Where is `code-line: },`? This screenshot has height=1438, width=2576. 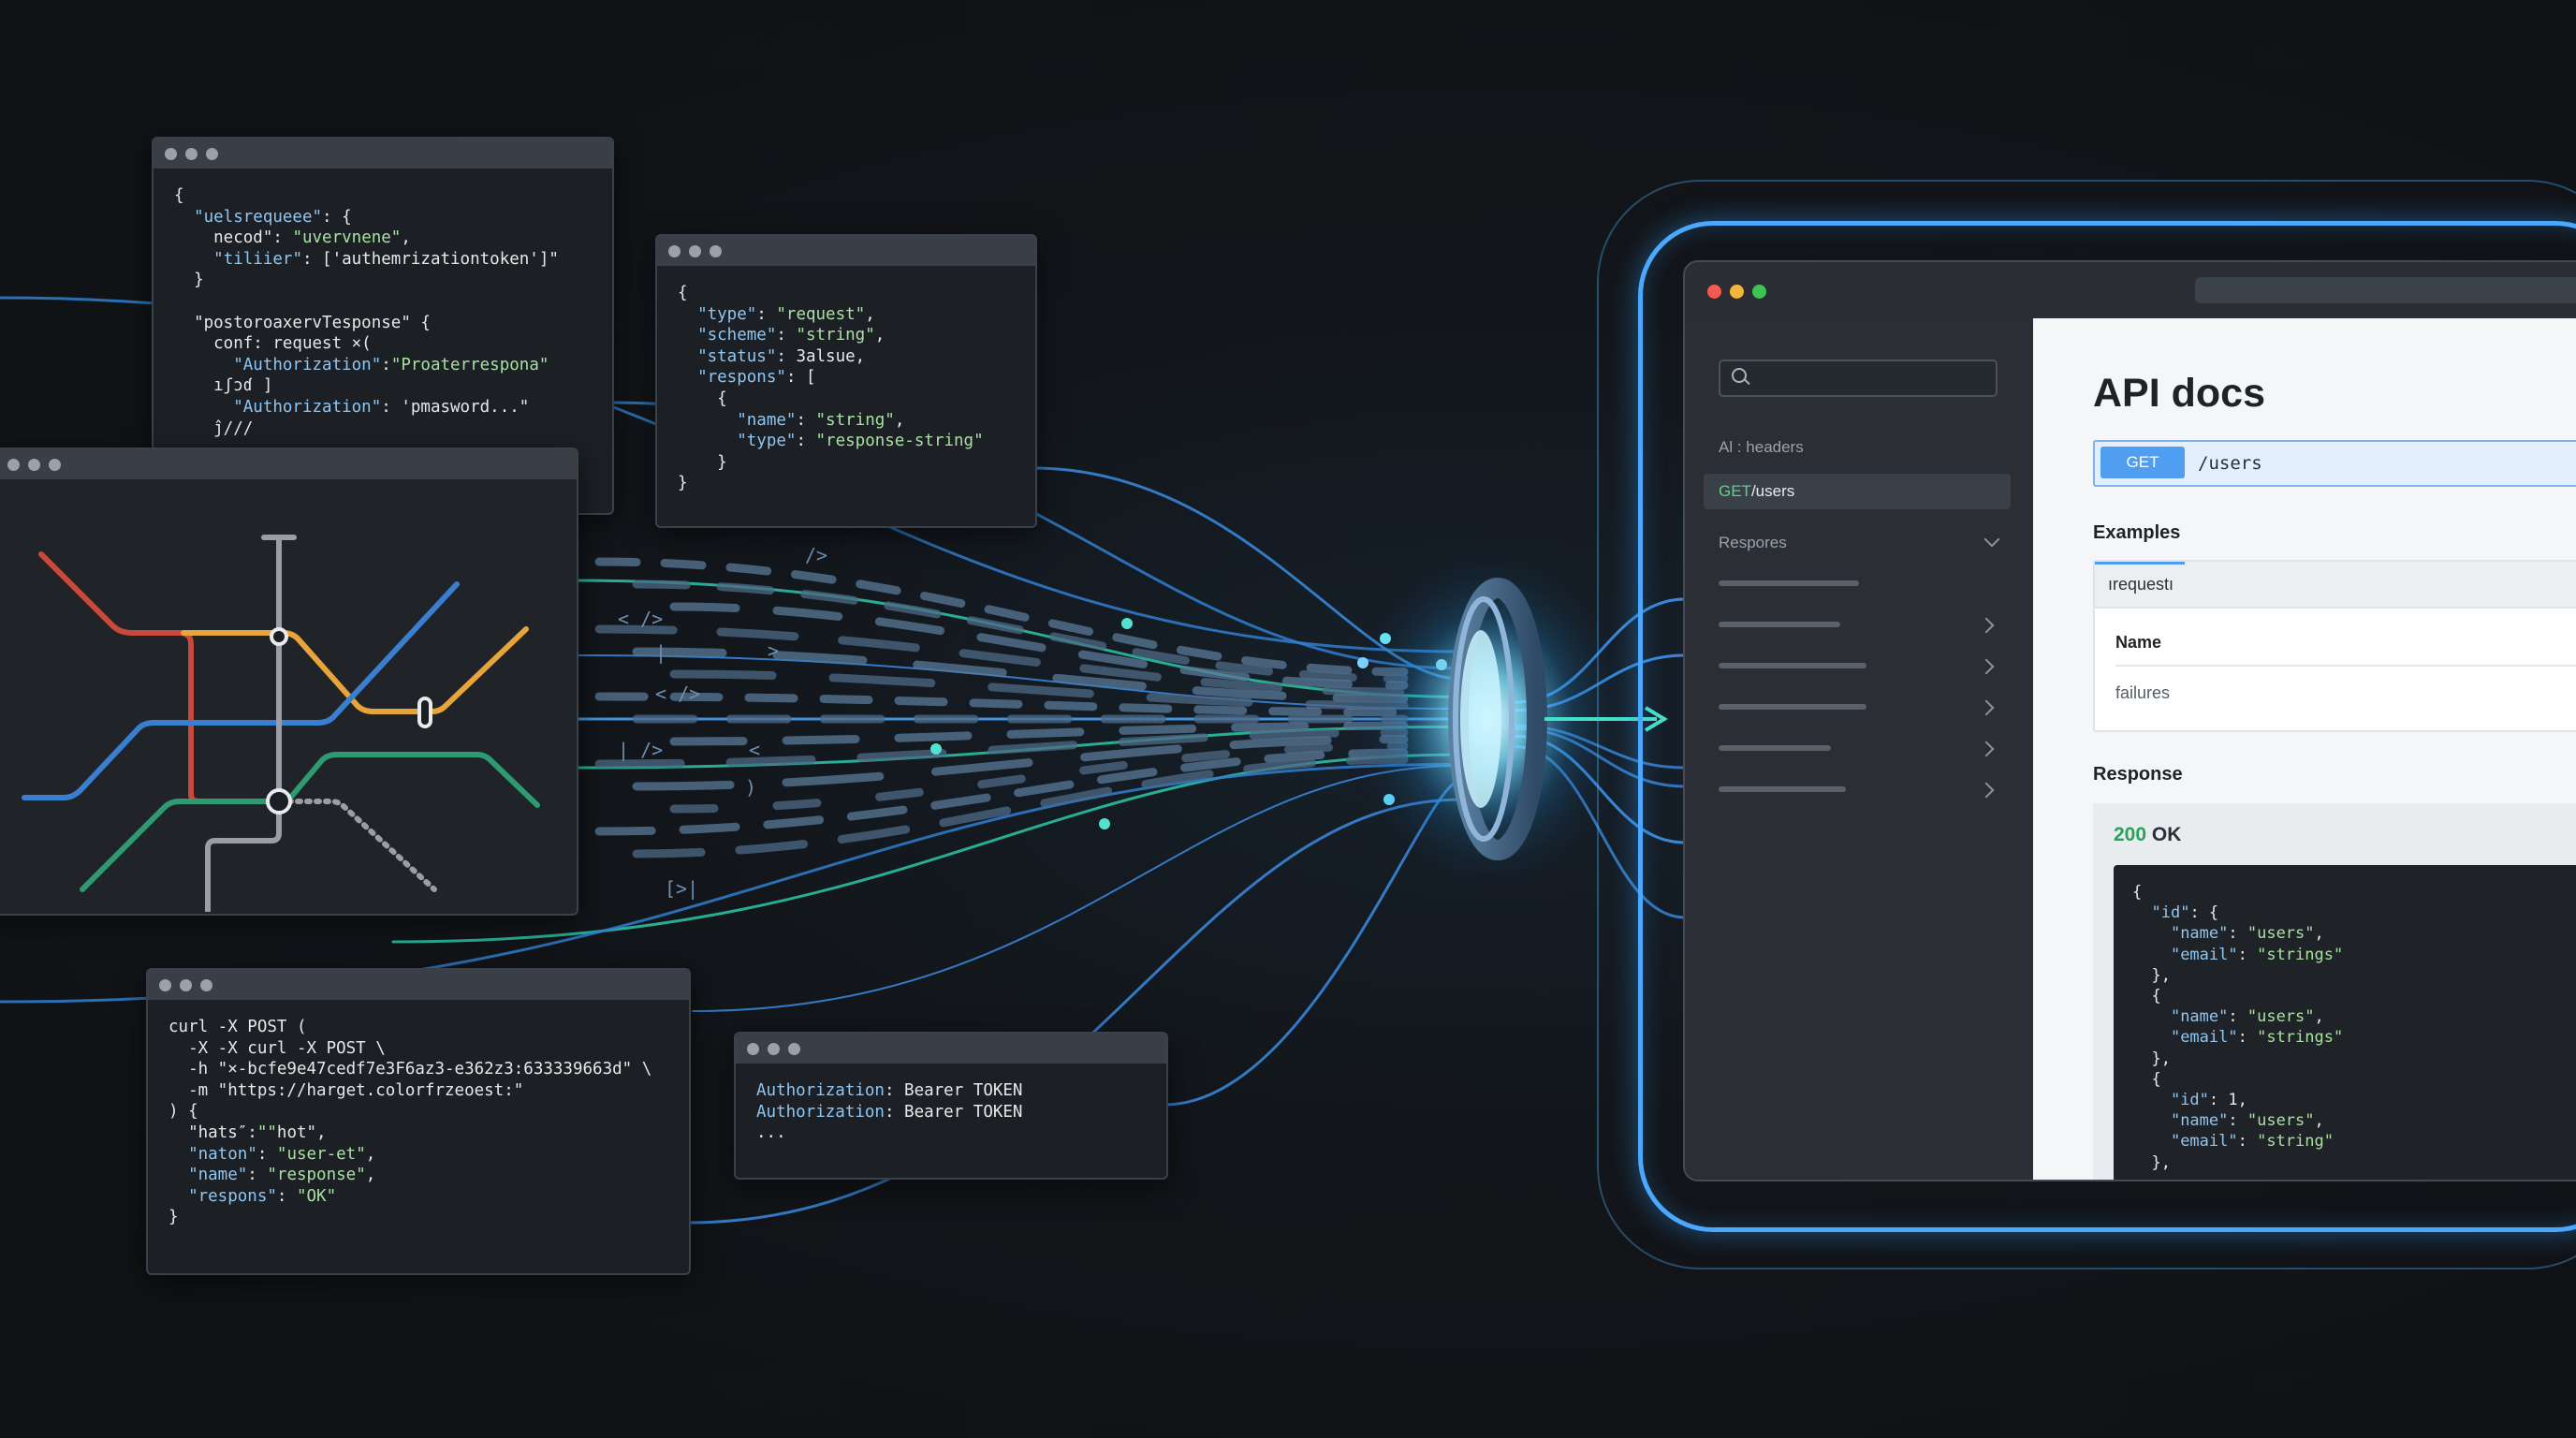
code-line: }, is located at coordinates (2151, 1162).